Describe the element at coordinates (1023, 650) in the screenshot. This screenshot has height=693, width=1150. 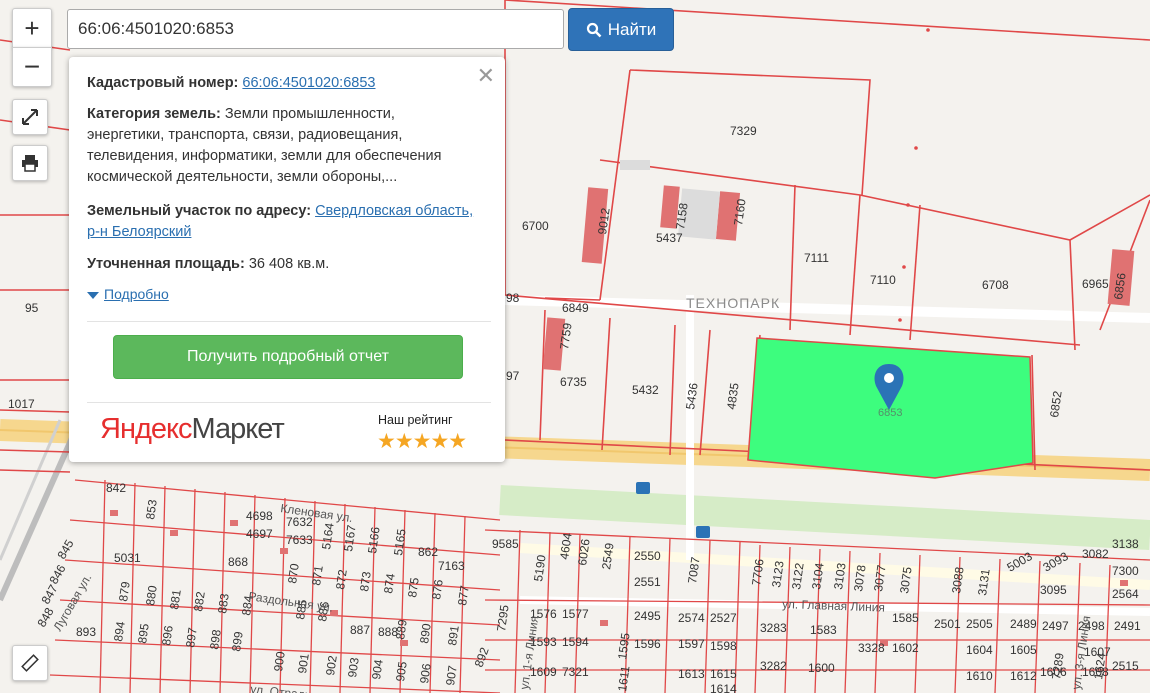
I see `parcel-label: 1605` at that location.